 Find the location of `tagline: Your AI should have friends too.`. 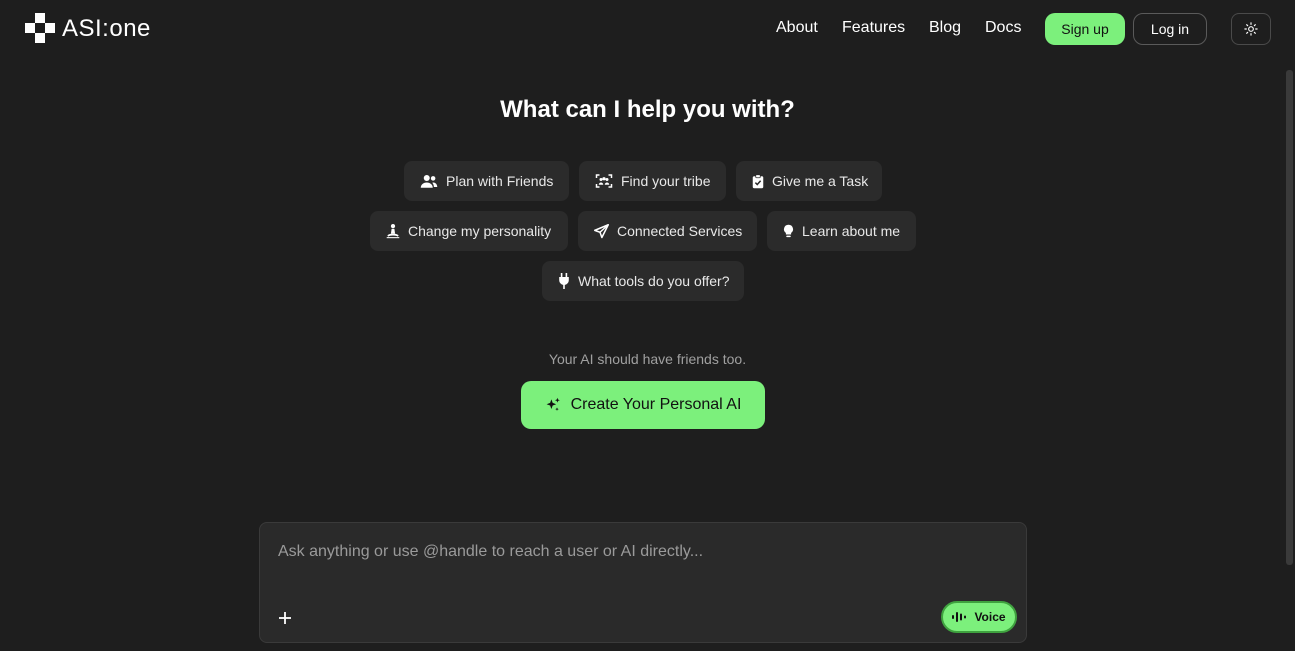

tagline: Your AI should have friends too. is located at coordinates (647, 359).